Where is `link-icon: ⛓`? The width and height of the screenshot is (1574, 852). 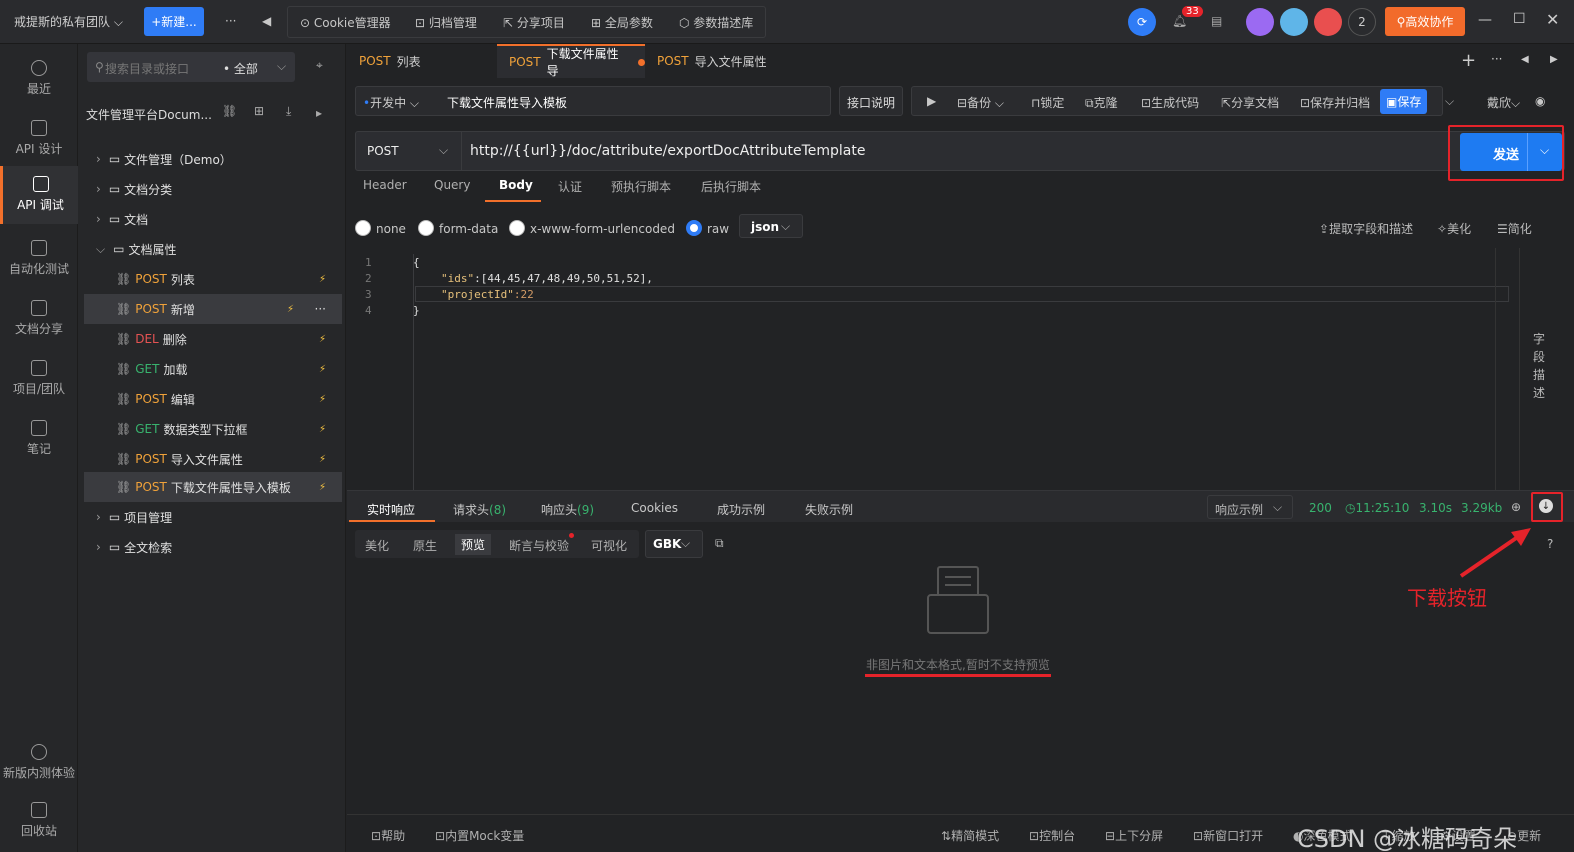 link-icon: ⛓ is located at coordinates (229, 111).